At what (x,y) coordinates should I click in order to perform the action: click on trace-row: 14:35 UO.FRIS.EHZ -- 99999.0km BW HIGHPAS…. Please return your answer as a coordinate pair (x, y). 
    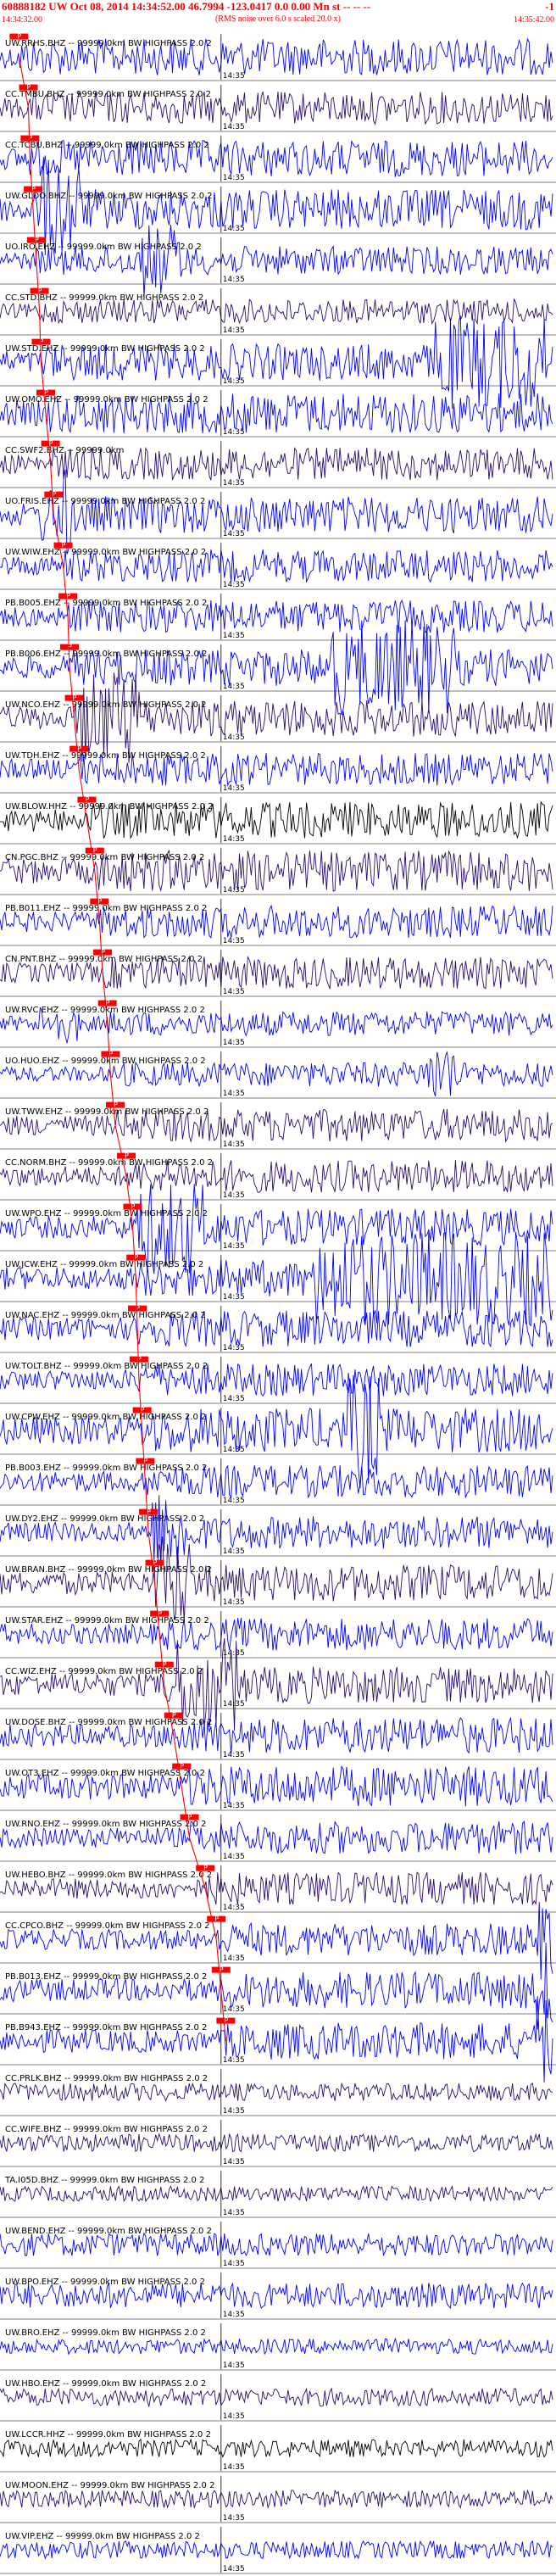
    Looking at the image, I should click on (278, 512).